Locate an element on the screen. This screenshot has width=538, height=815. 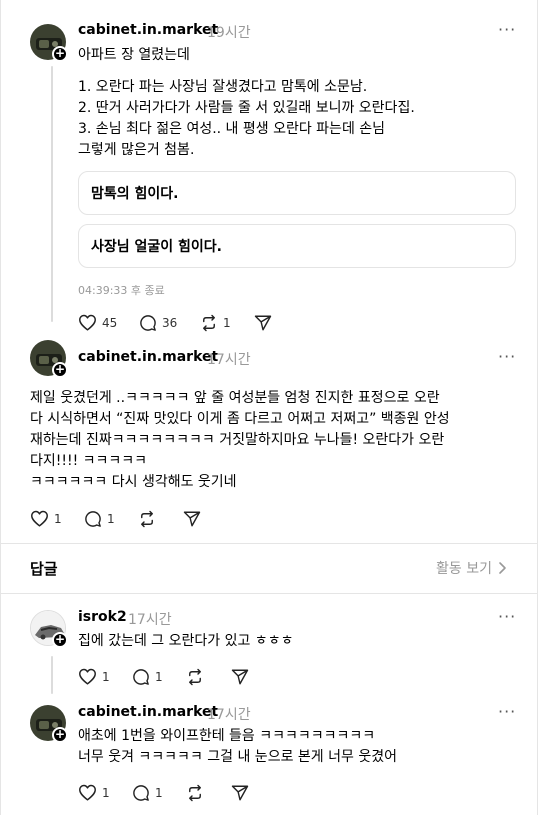
reply-line-5: ㅋㅋㅋㅋㅋㅋ 다시 생각해도 웃기네 is located at coordinates (133, 482).